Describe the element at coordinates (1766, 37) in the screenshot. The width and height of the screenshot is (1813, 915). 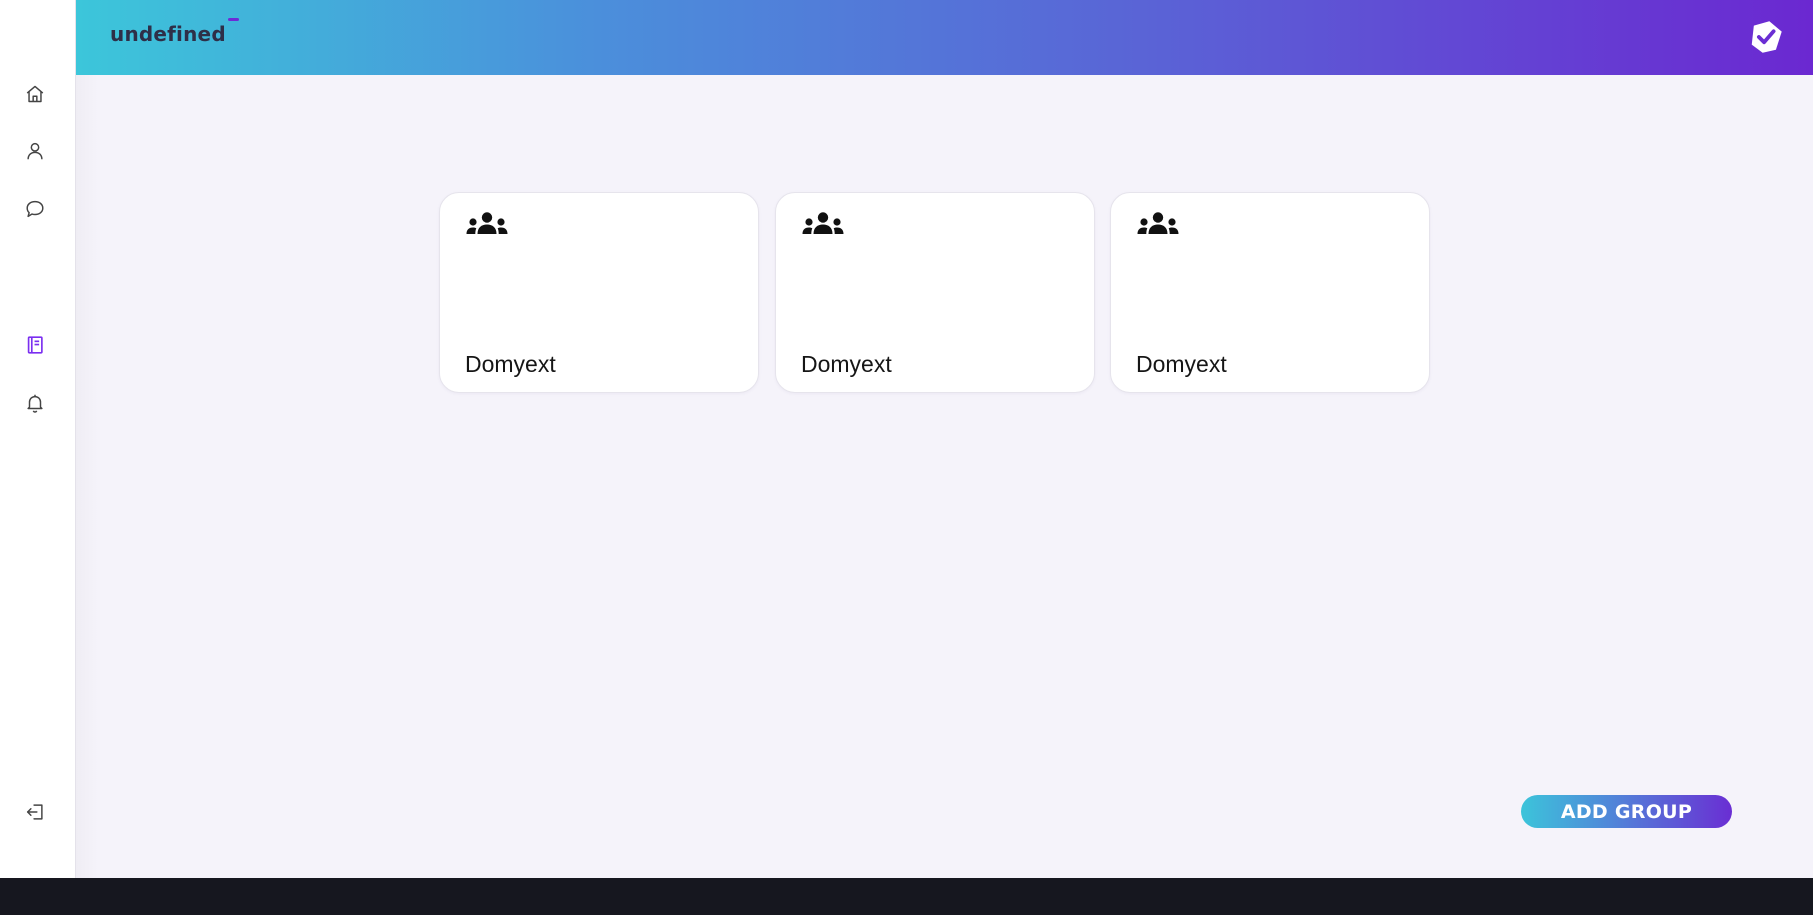
I see `check-shield-icon` at that location.